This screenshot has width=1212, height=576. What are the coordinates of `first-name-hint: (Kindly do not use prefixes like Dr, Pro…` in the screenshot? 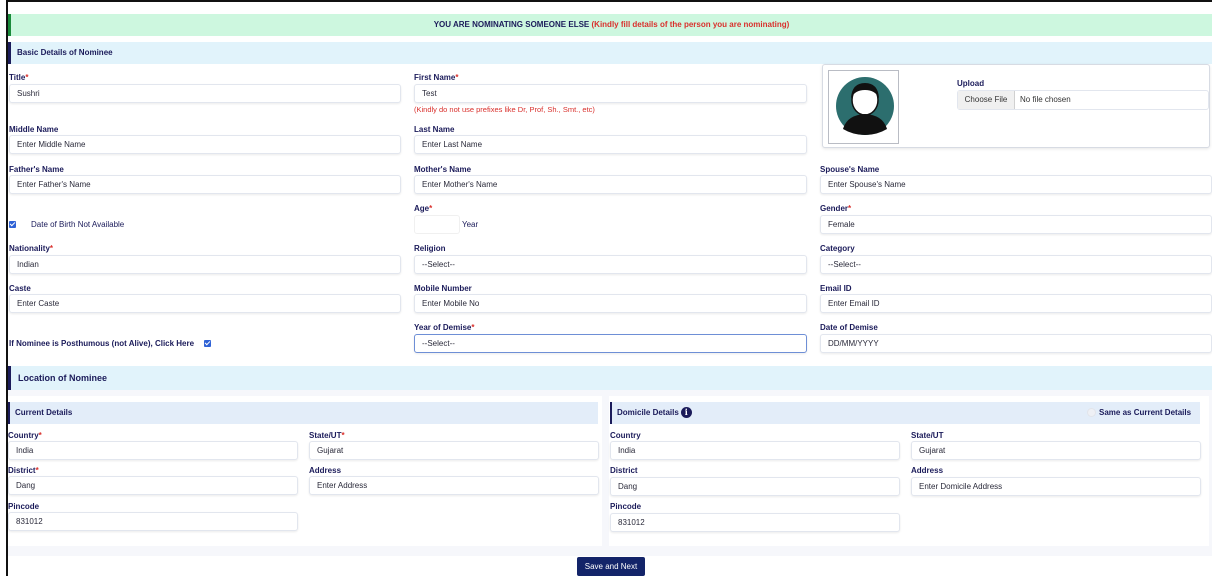 It's located at (504, 109).